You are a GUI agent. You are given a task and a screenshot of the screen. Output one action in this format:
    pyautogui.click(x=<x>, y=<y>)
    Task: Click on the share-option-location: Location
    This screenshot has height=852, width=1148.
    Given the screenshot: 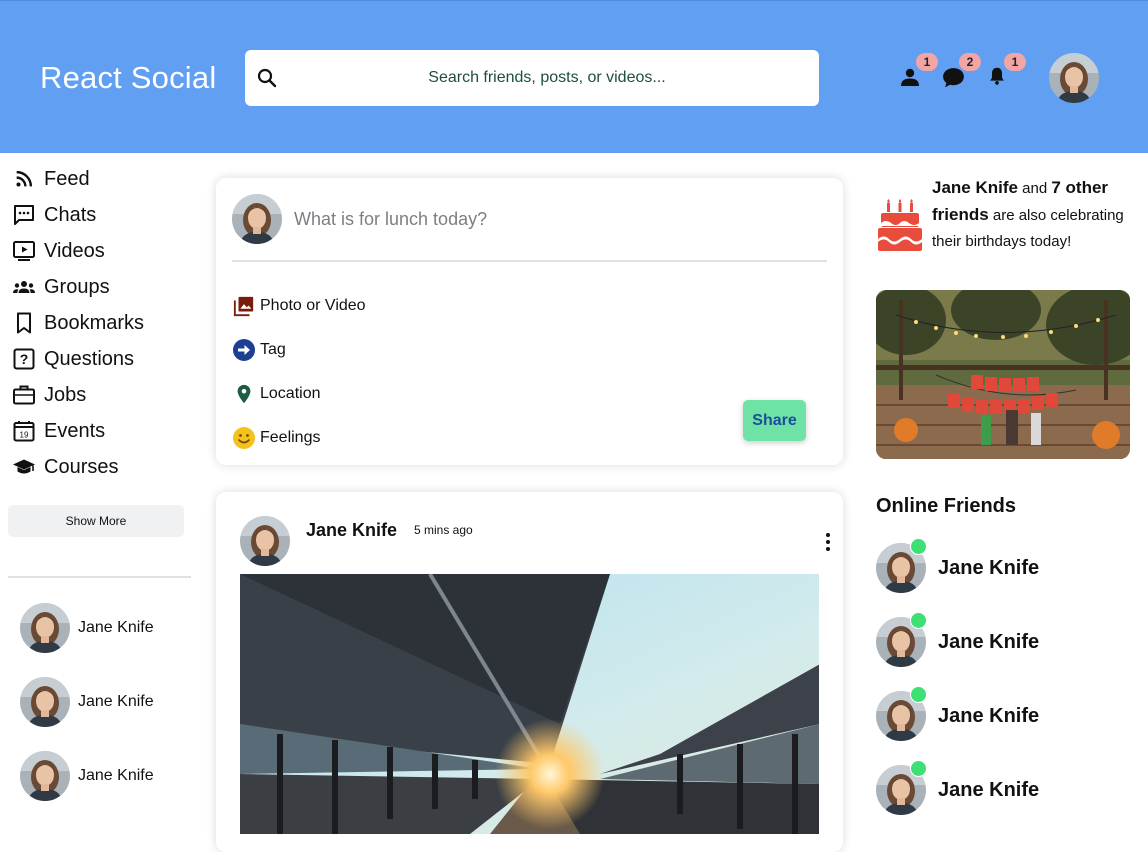 What is the action you would take?
    pyautogui.click(x=276, y=394)
    